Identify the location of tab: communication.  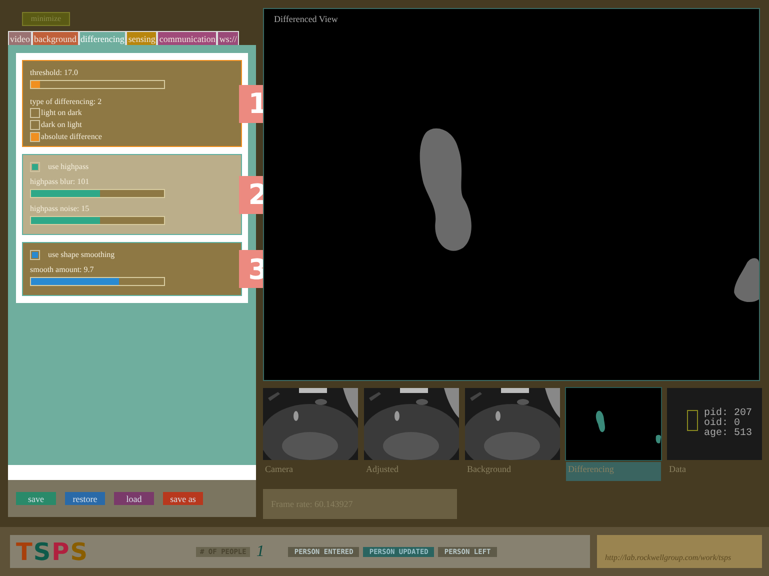
(187, 38).